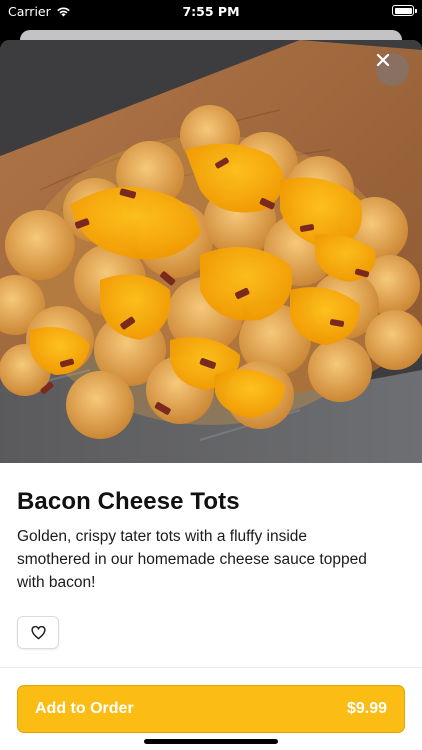  I want to click on home-indicator, so click(211, 741).